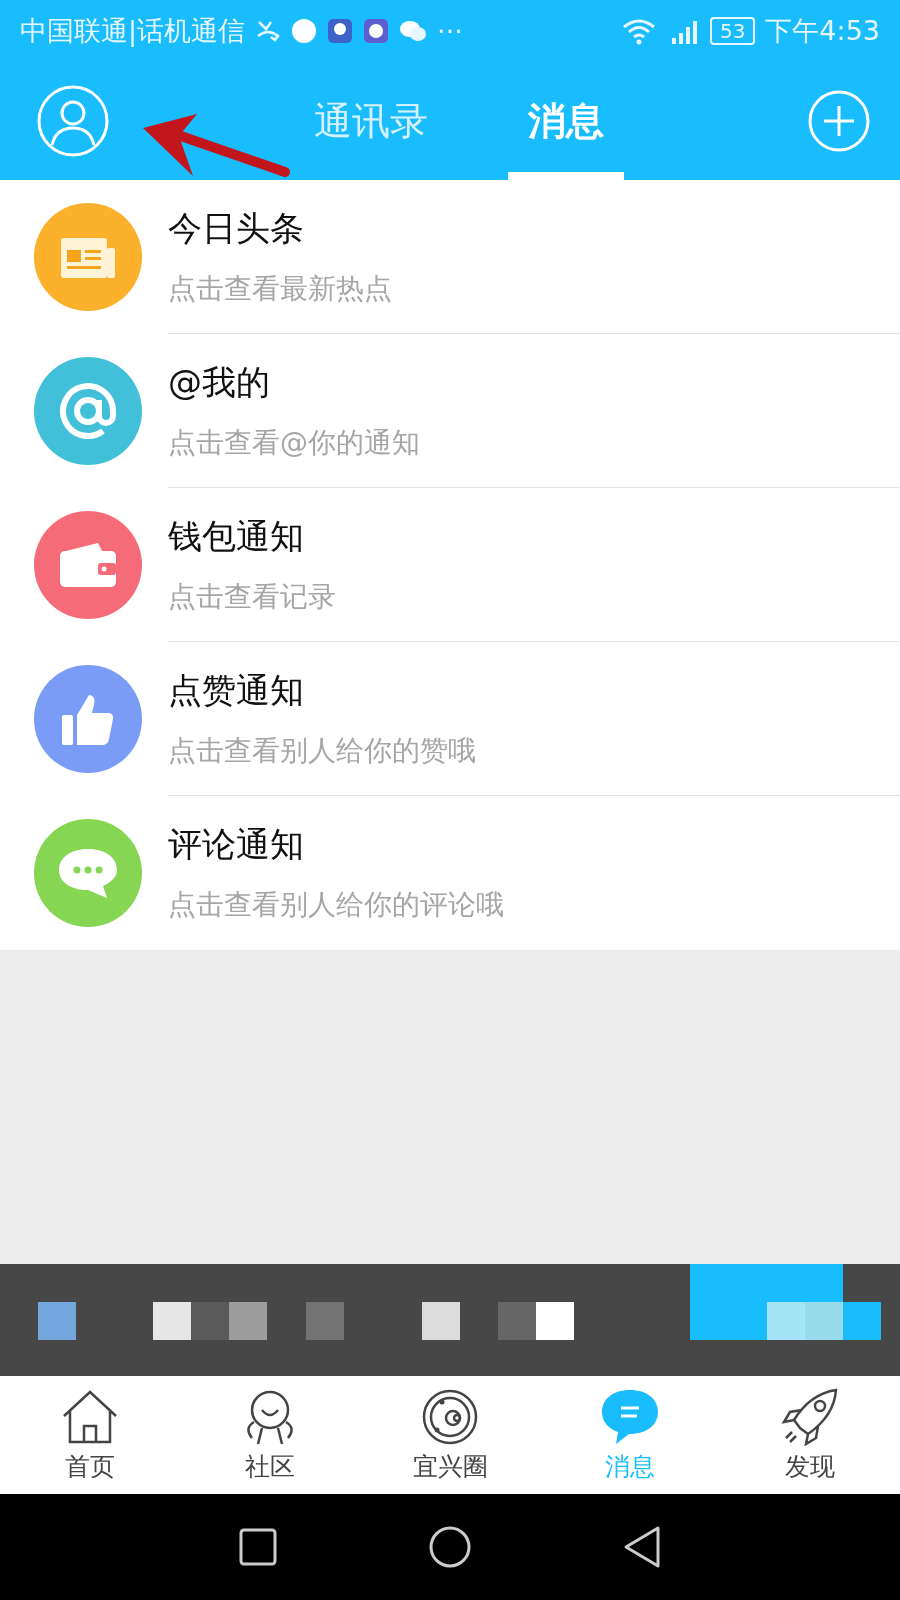 The image size is (900, 1600). What do you see at coordinates (450, 31) in the screenshot?
I see `more-notifications-text: ···` at bounding box center [450, 31].